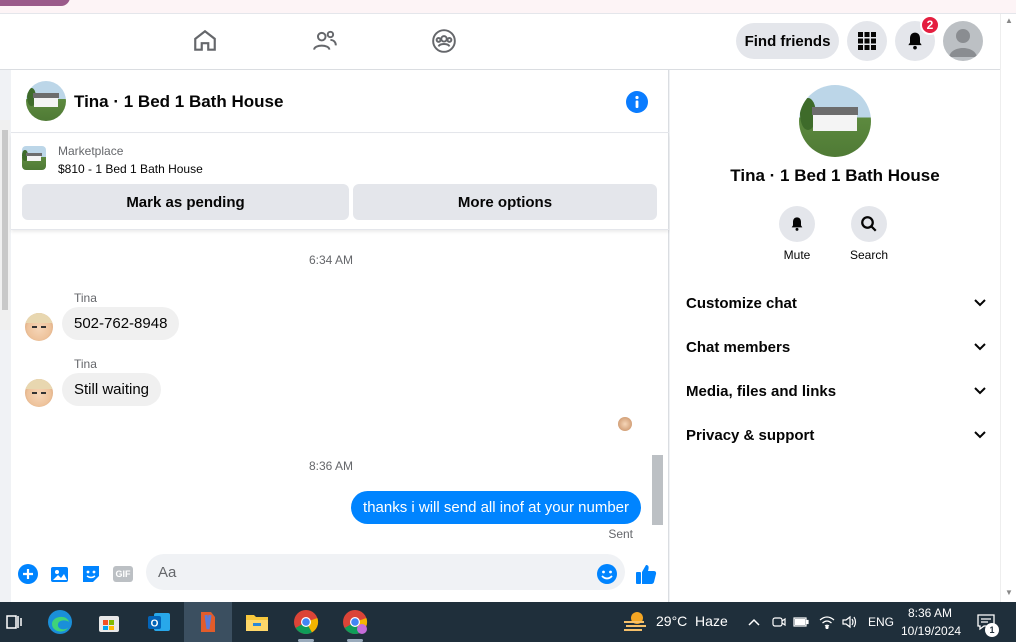 The image size is (1016, 642). Describe the element at coordinates (5, 225) in the screenshot. I see `left-scrollbar` at that location.